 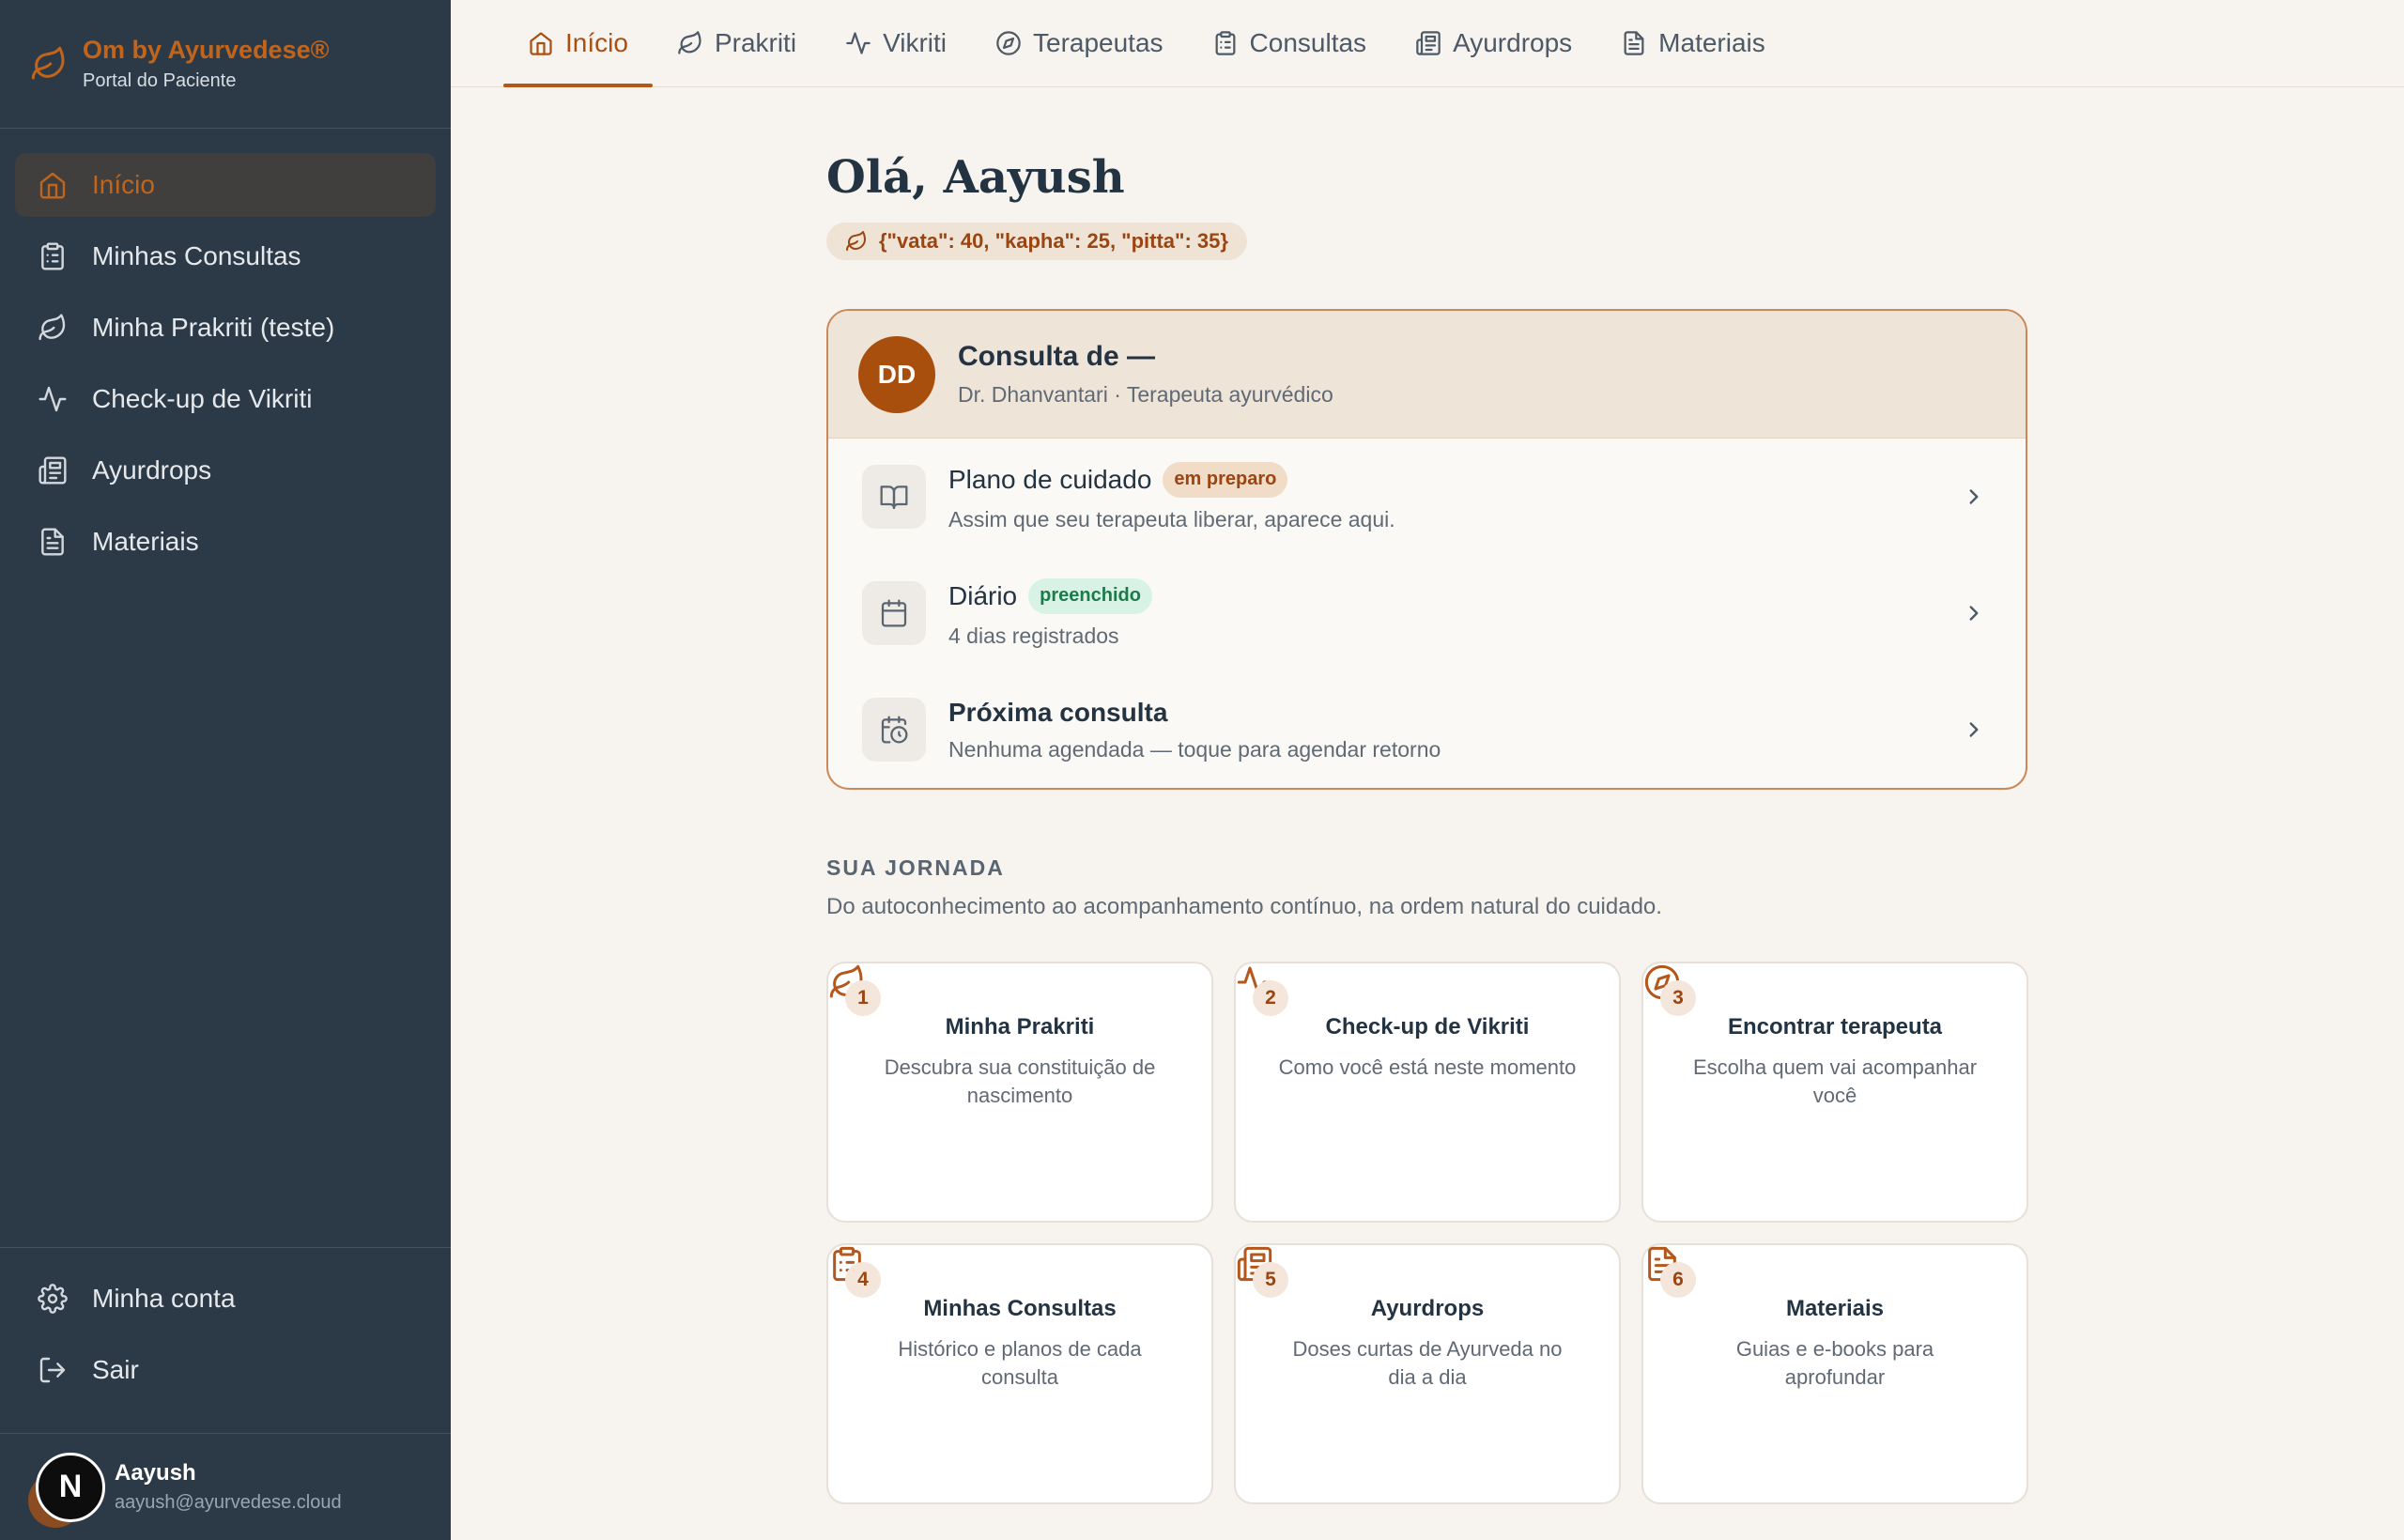 What do you see at coordinates (1427, 1363) in the screenshot?
I see `step-description: Doses curtas de Ayurveda no dia a dia` at bounding box center [1427, 1363].